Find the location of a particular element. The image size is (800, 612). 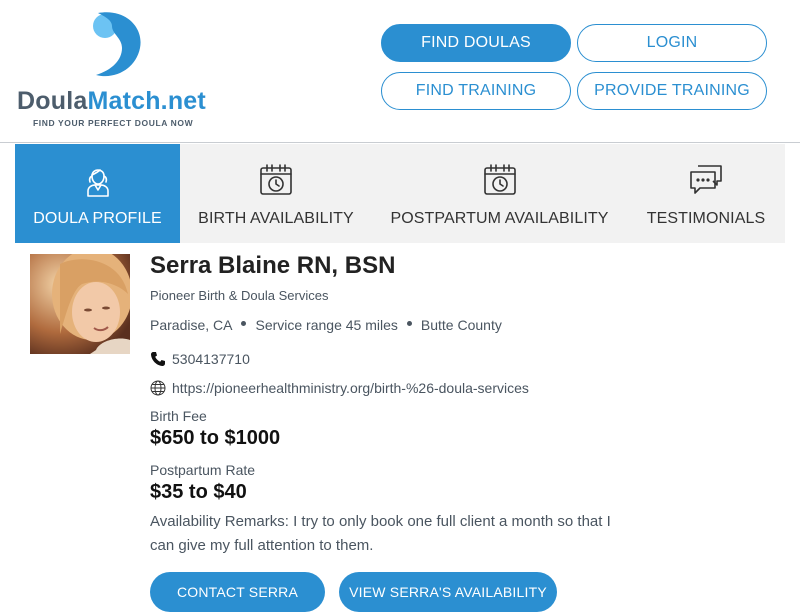

logo-tagline: FIND YOUR PERFECT DOULA NOW is located at coordinates (113, 123).